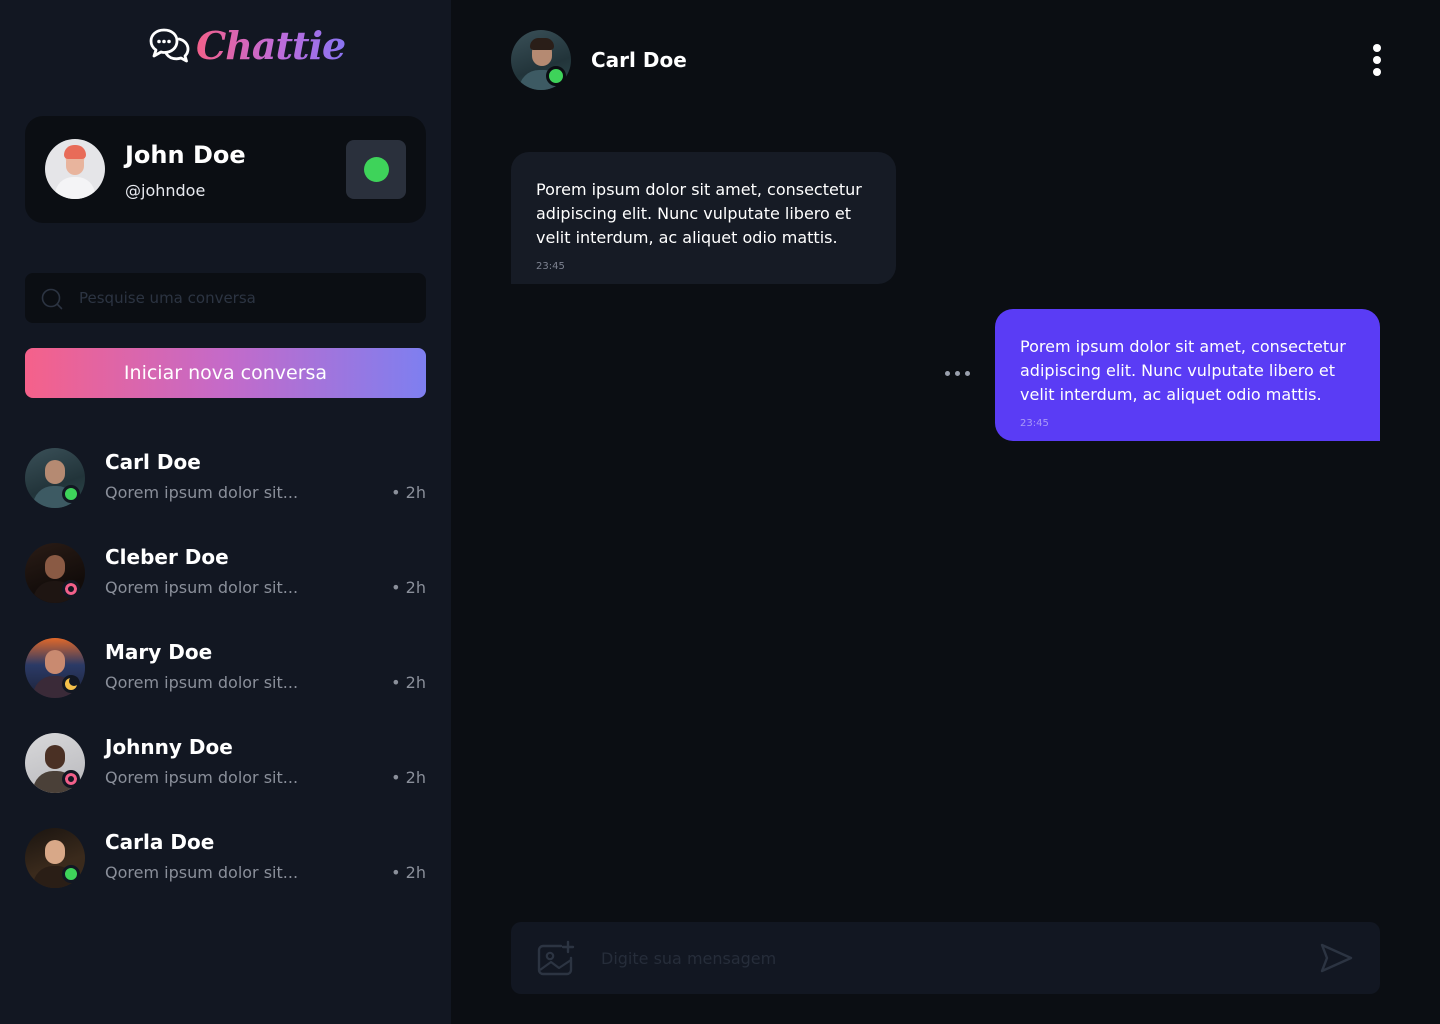 The height and width of the screenshot is (1024, 1440). I want to click on search-box, so click(225, 298).